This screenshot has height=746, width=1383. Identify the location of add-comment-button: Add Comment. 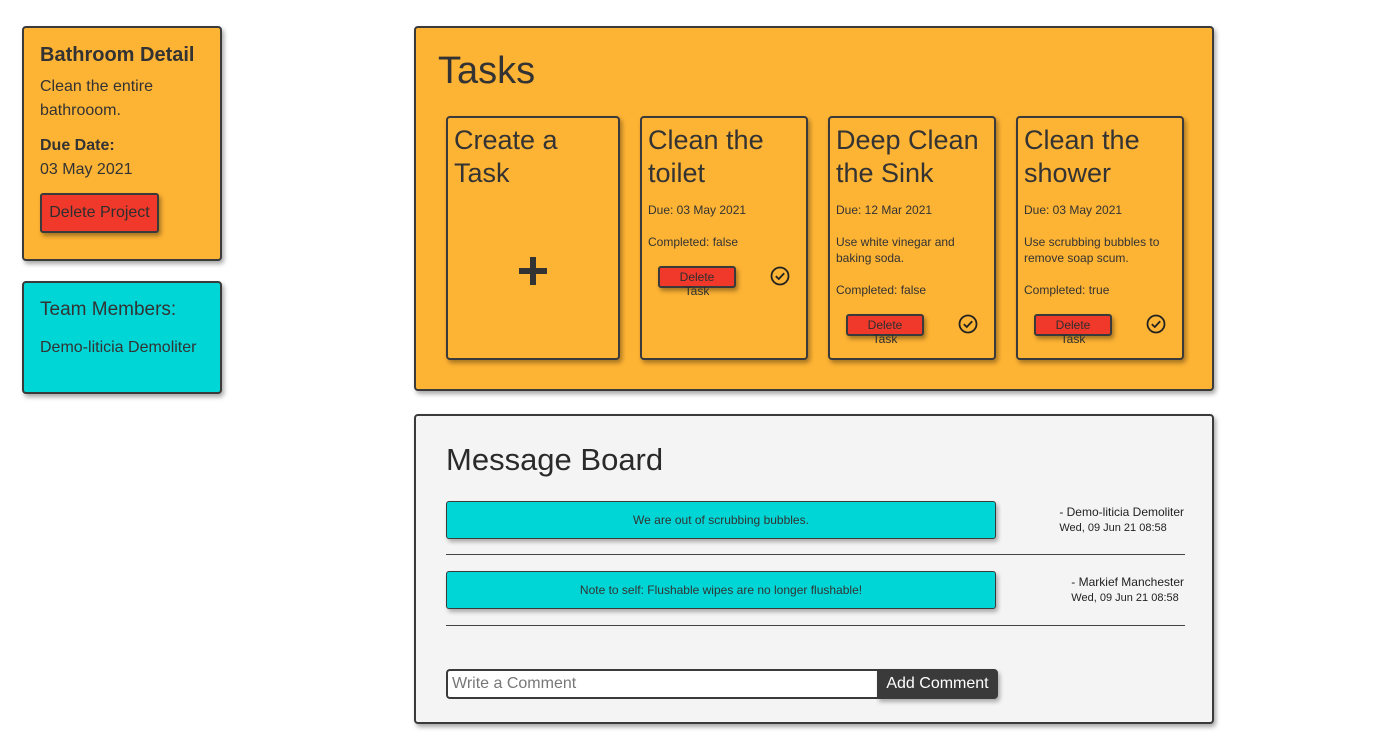
(937, 684).